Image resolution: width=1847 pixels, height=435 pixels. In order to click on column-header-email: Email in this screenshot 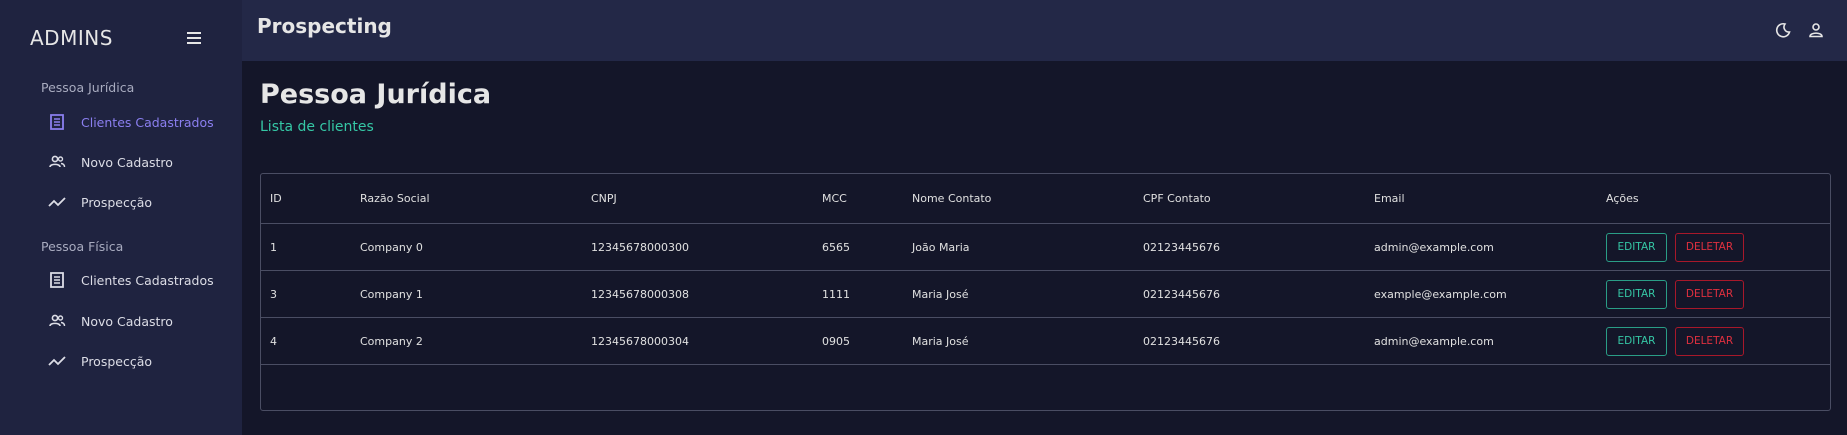, I will do `click(1389, 198)`.